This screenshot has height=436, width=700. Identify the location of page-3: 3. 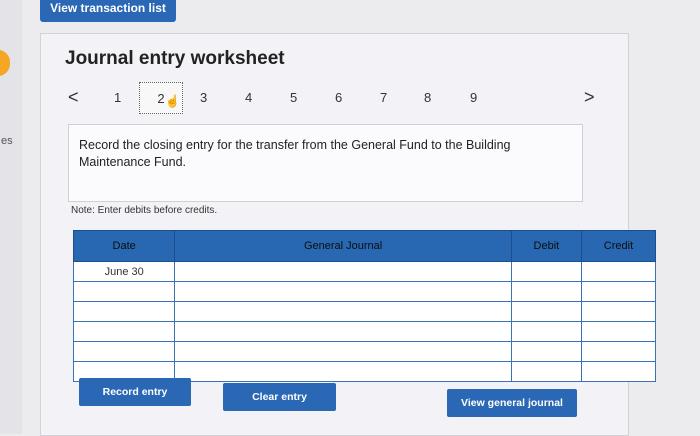
(203, 97).